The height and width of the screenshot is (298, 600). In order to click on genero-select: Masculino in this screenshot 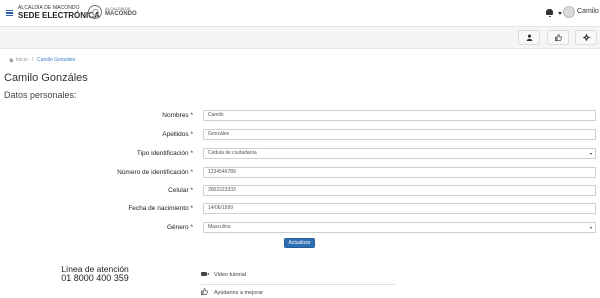, I will do `click(399, 227)`.